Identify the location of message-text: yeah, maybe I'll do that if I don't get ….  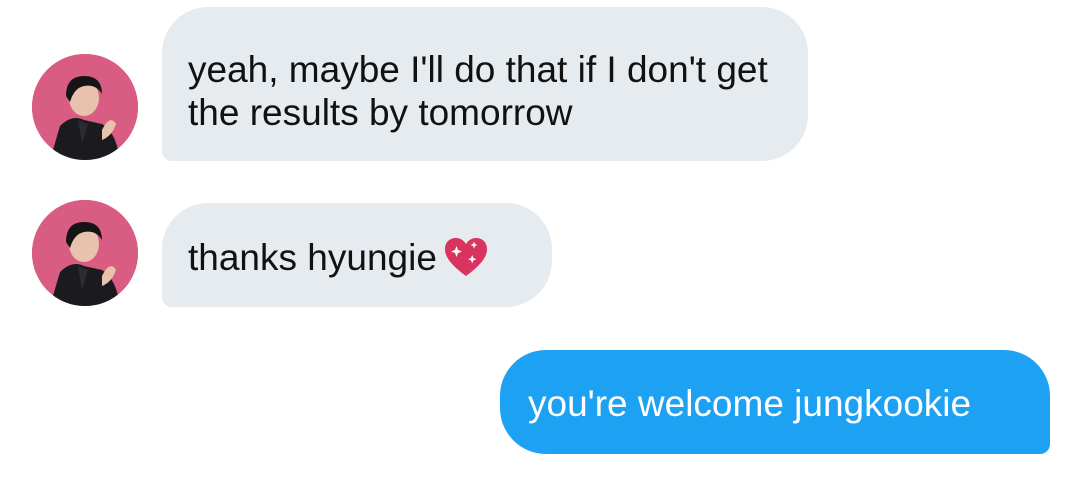
(478, 91).